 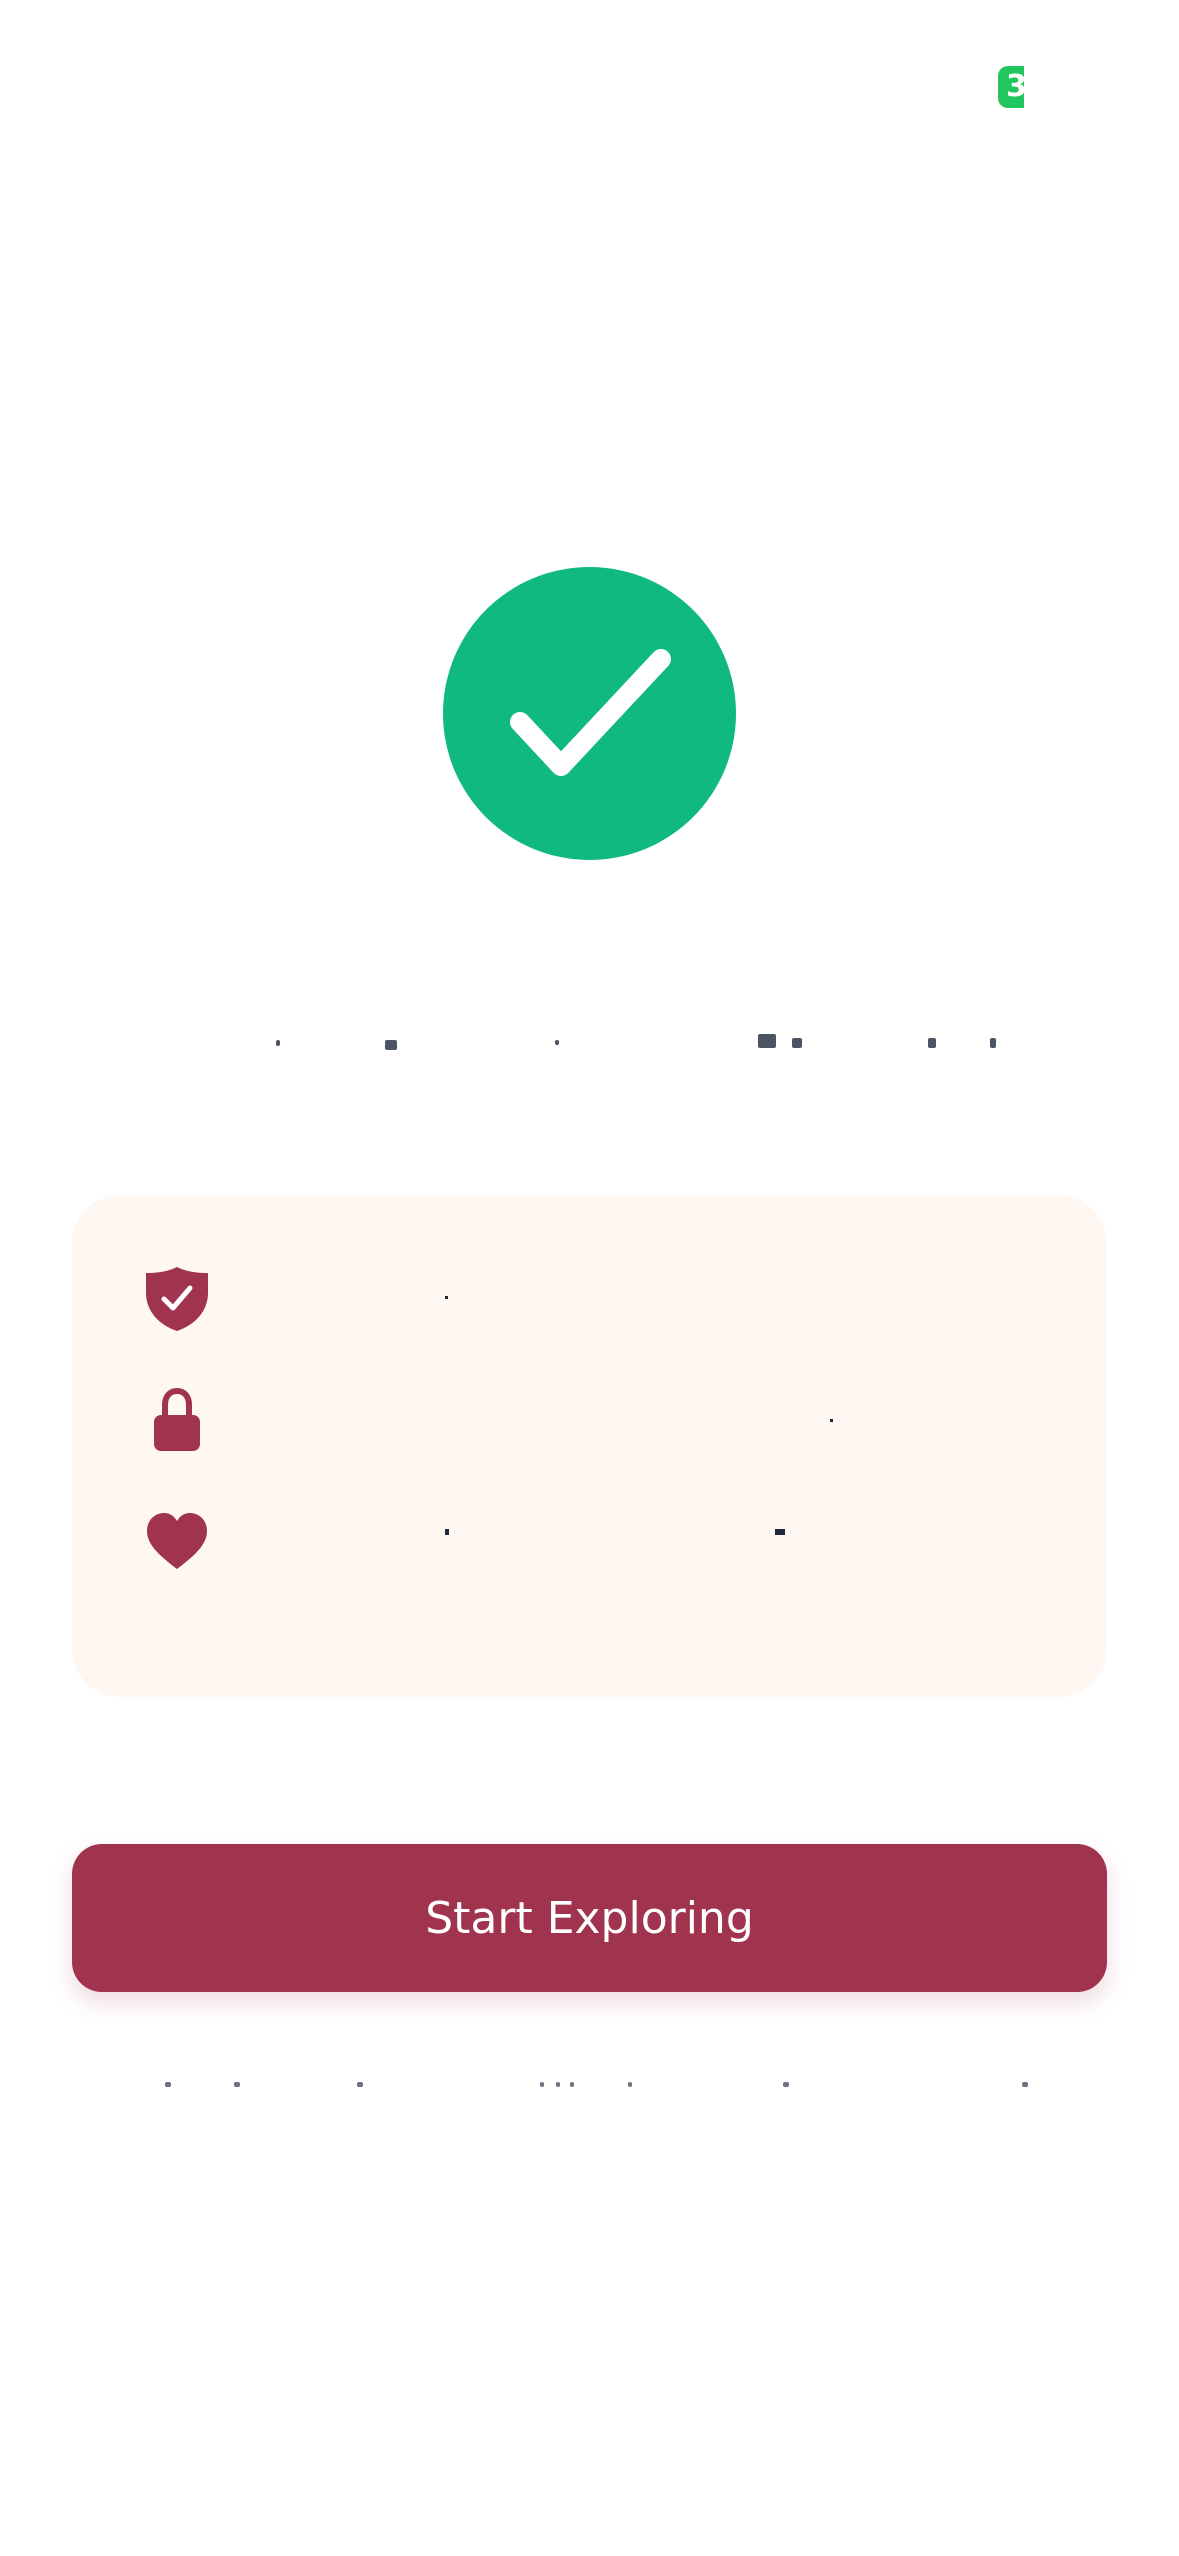 I want to click on start-exploring-button: Start Exploring, so click(x=589, y=1918).